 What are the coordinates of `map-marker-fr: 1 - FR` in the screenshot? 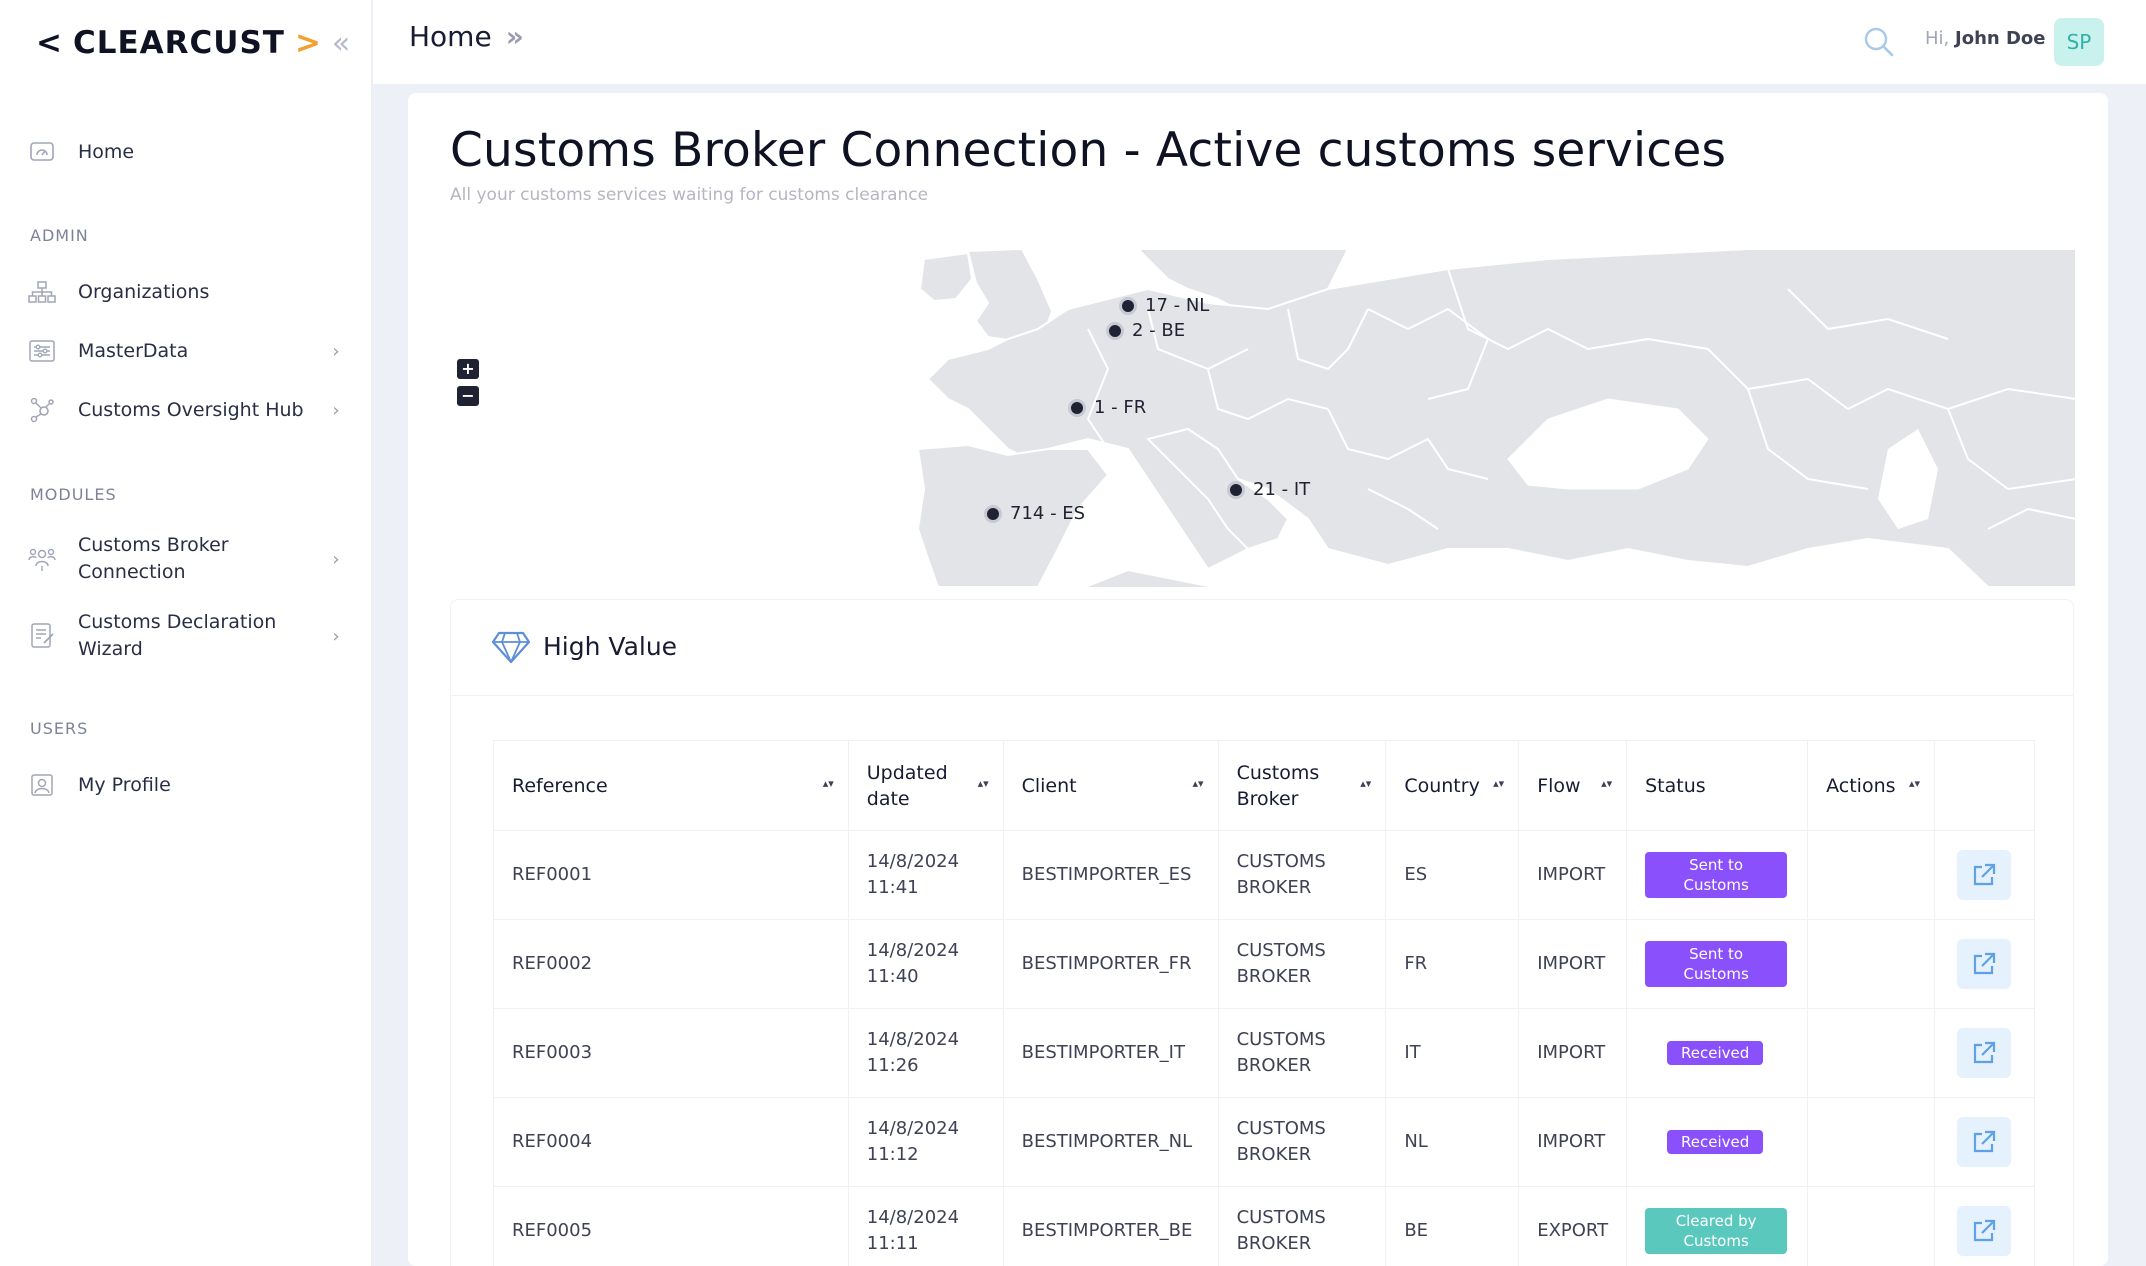 It's located at (1107, 407).